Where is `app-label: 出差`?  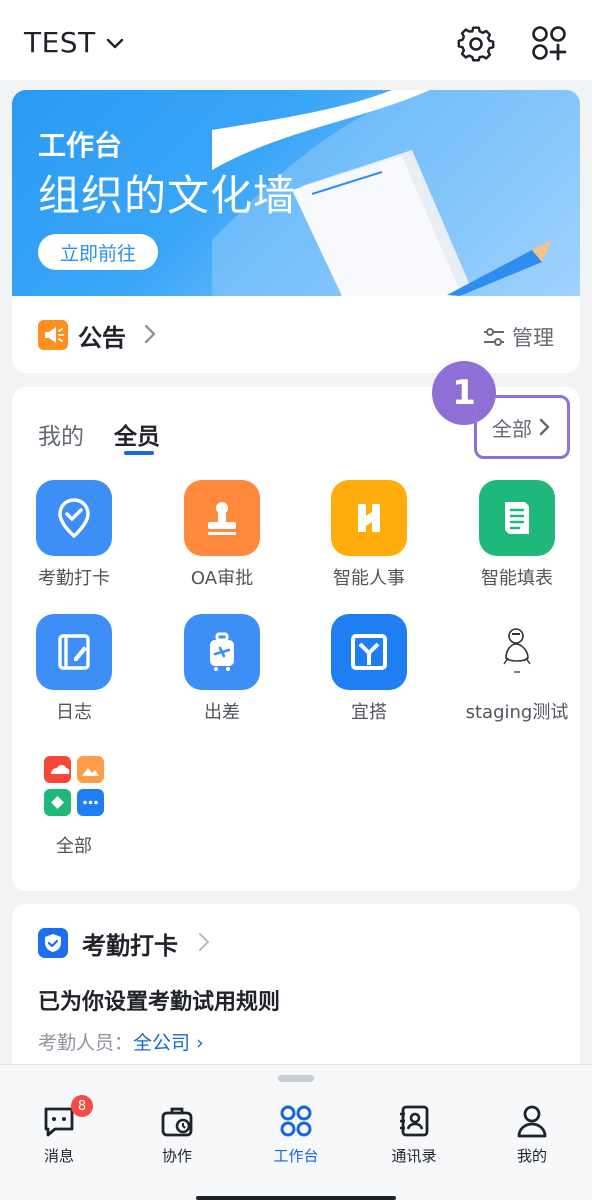 app-label: 出差 is located at coordinates (222, 712).